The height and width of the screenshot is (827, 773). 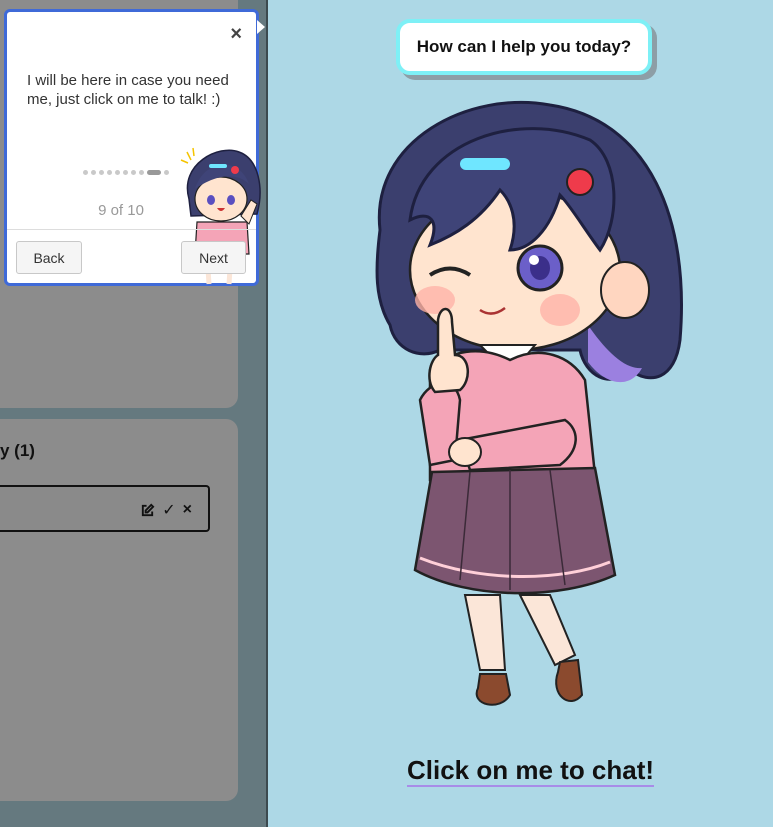 What do you see at coordinates (131, 229) in the screenshot?
I see `divider` at bounding box center [131, 229].